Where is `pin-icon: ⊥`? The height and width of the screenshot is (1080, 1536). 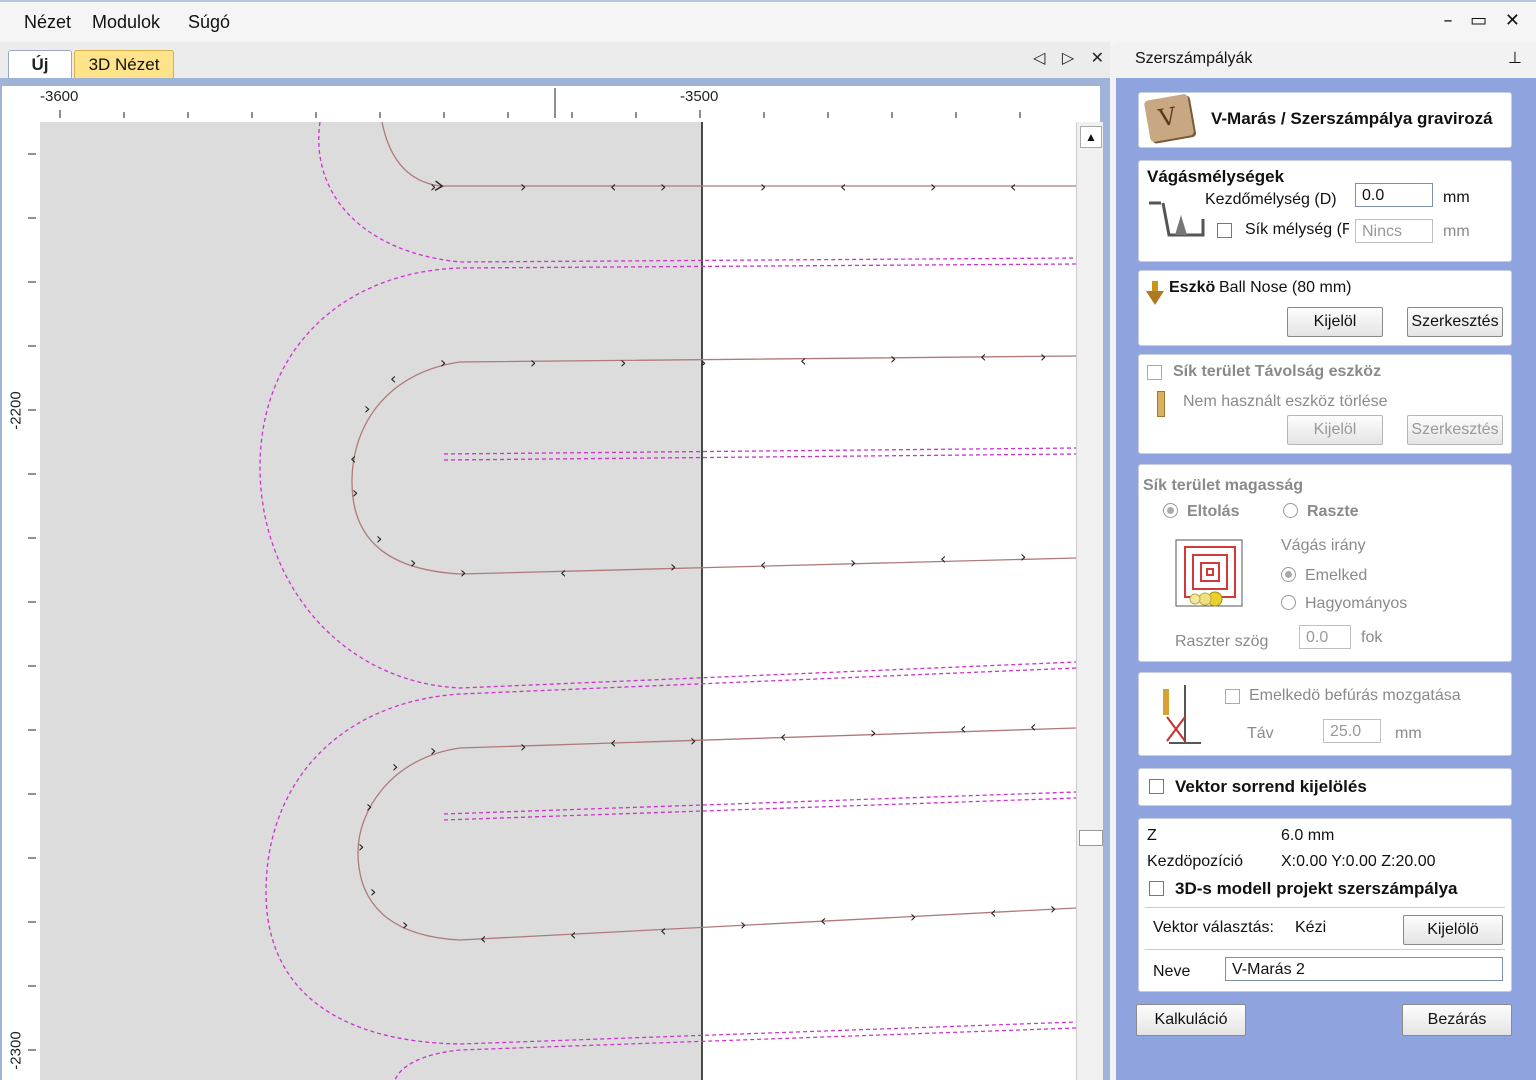
pin-icon: ⊥ is located at coordinates (1515, 58).